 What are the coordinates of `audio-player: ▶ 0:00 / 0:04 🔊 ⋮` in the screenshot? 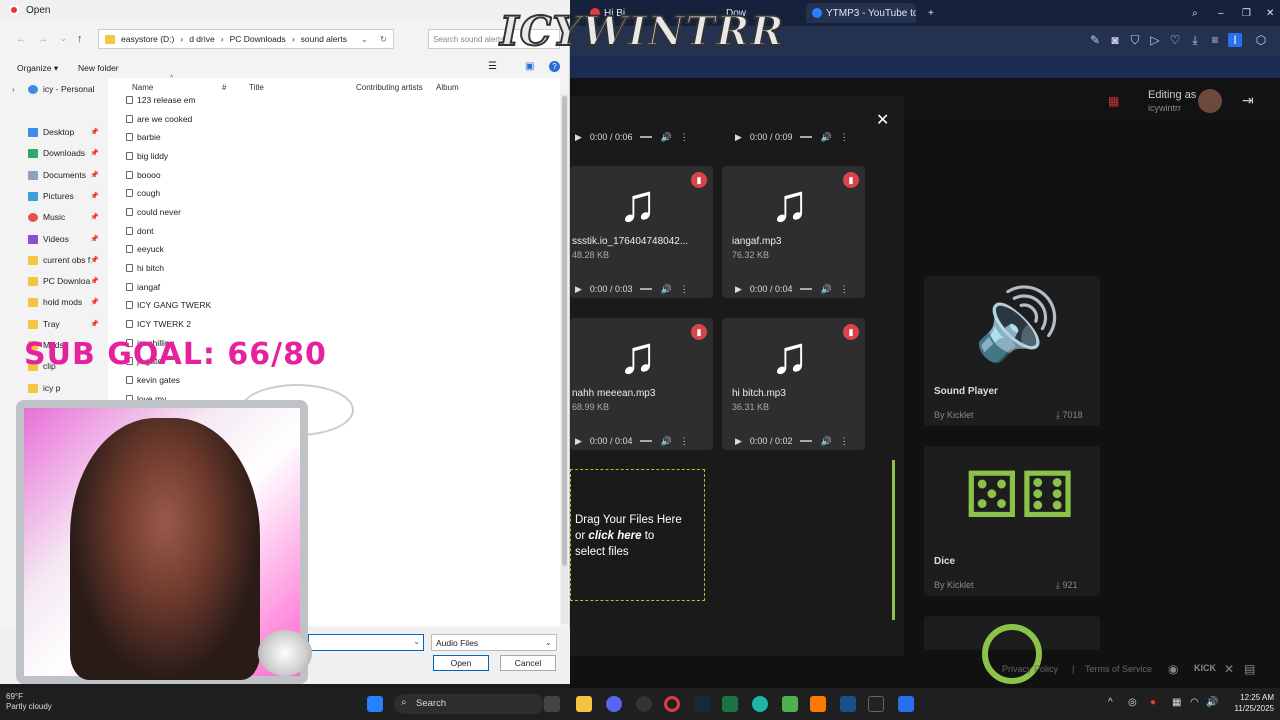 It's located at (632, 441).